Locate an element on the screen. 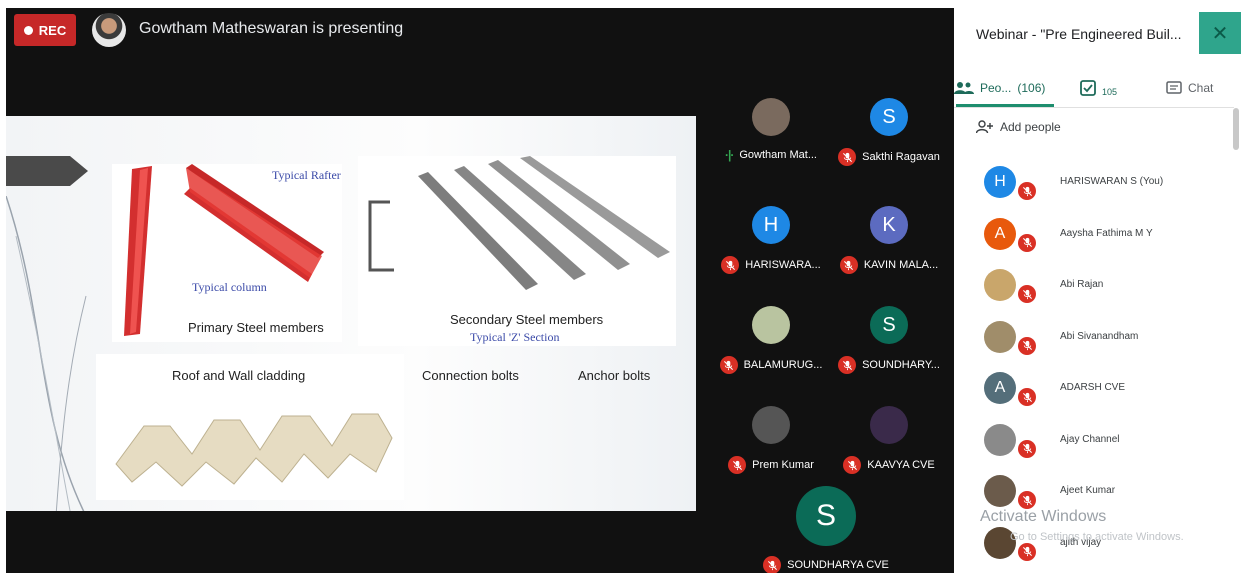 Image resolution: width=1245 pixels, height=573 pixels. add-person-icon is located at coordinates (984, 127).